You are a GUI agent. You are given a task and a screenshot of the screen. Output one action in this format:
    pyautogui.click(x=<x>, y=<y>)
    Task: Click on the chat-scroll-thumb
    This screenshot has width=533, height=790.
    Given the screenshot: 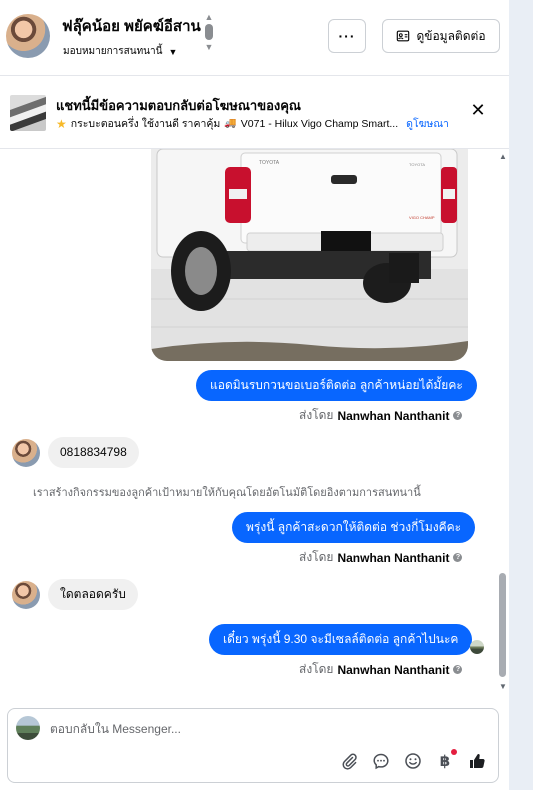 What is the action you would take?
    pyautogui.click(x=502, y=625)
    